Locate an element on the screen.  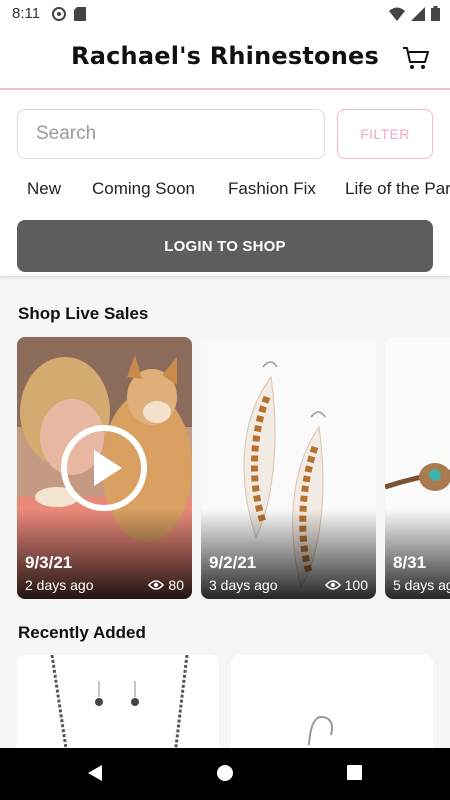
card-views: 100 is located at coordinates (346, 585).